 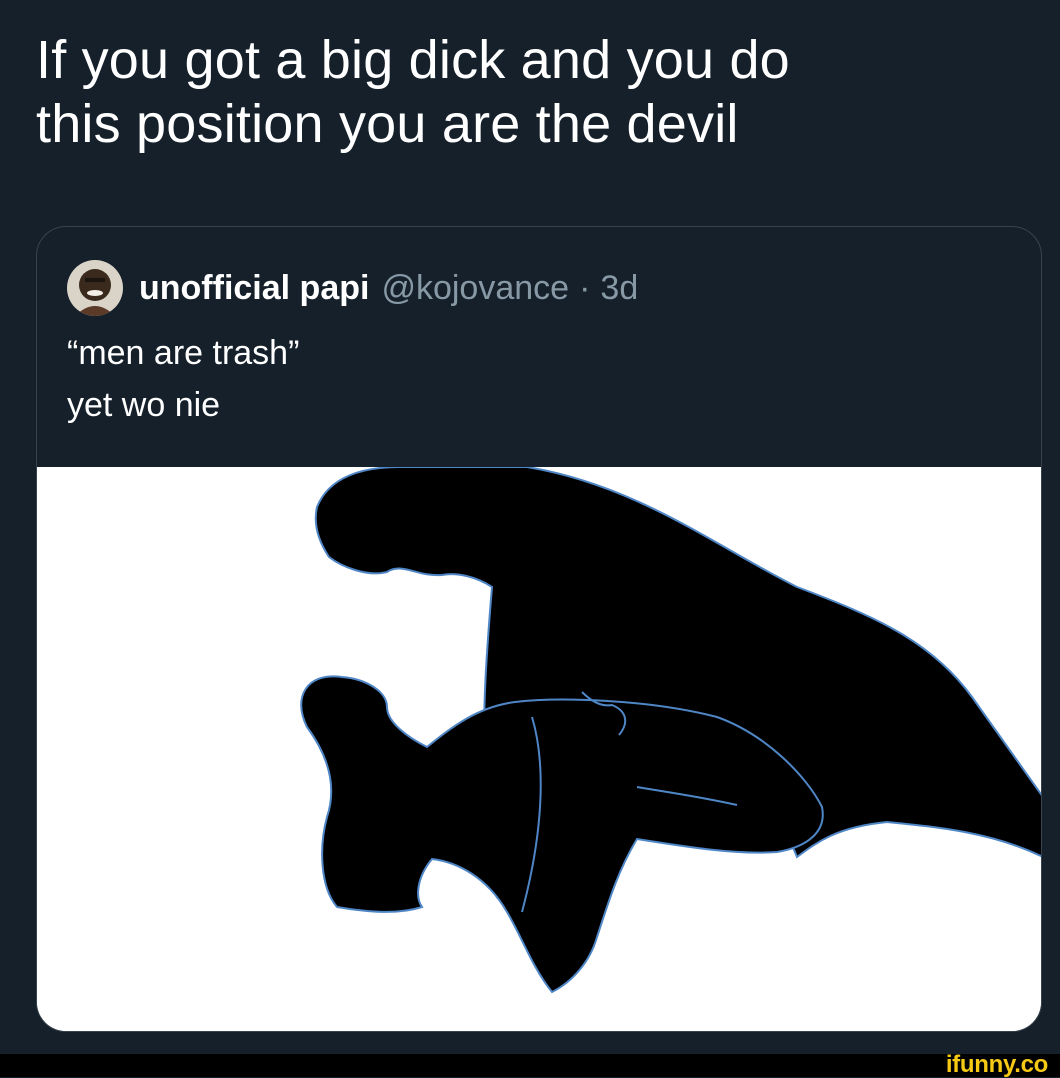 I want to click on quoted-tweet-text: “men are trash” yet wo nie, so click(x=183, y=379).